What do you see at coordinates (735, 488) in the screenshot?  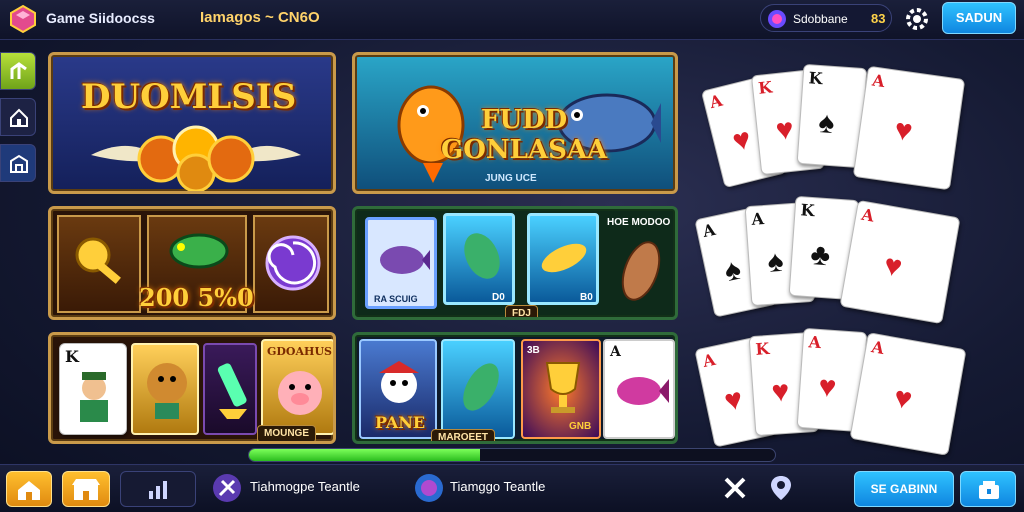 I see `cross-tools-icon` at bounding box center [735, 488].